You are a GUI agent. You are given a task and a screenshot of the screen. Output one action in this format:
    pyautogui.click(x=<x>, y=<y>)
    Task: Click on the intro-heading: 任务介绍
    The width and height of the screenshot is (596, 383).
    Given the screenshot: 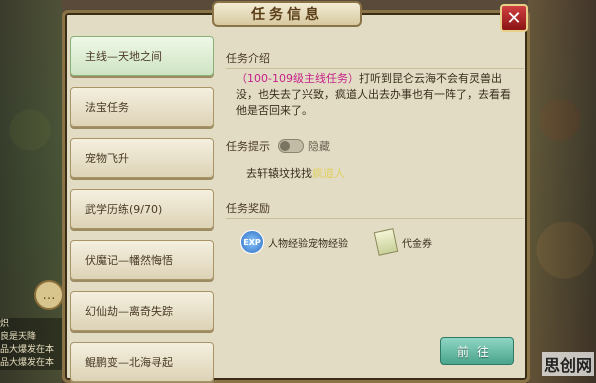 What is the action you would take?
    pyautogui.click(x=375, y=59)
    